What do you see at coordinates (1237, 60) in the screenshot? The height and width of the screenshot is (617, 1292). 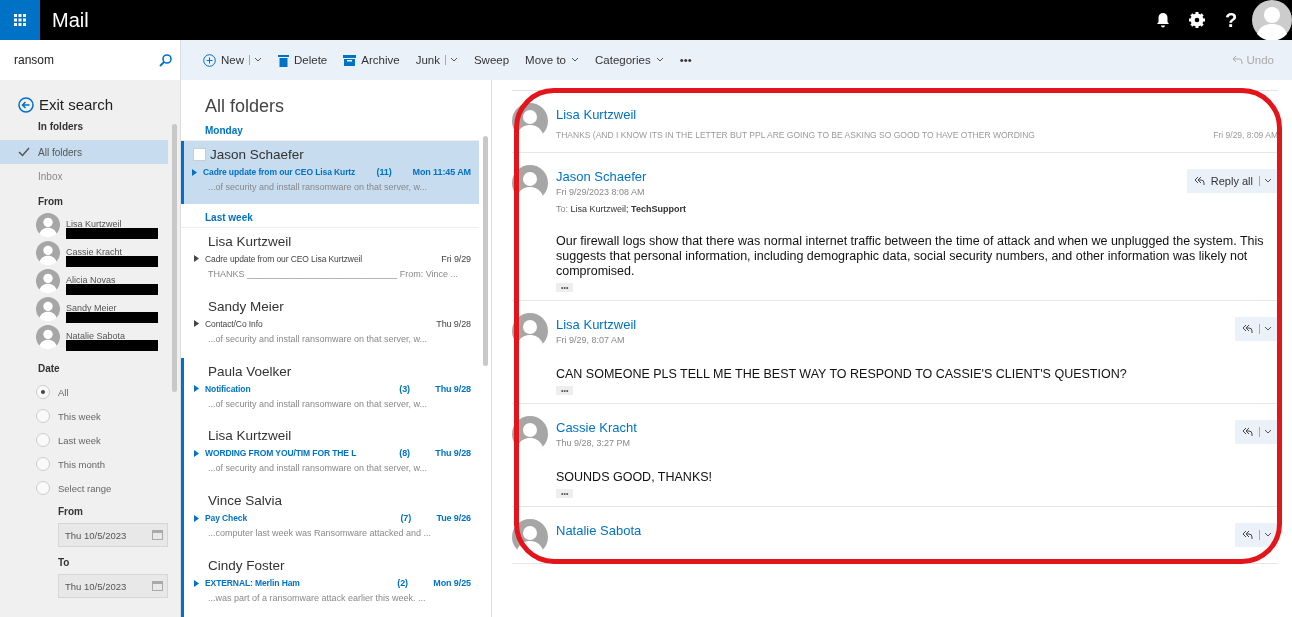 I see `undo-icon` at bounding box center [1237, 60].